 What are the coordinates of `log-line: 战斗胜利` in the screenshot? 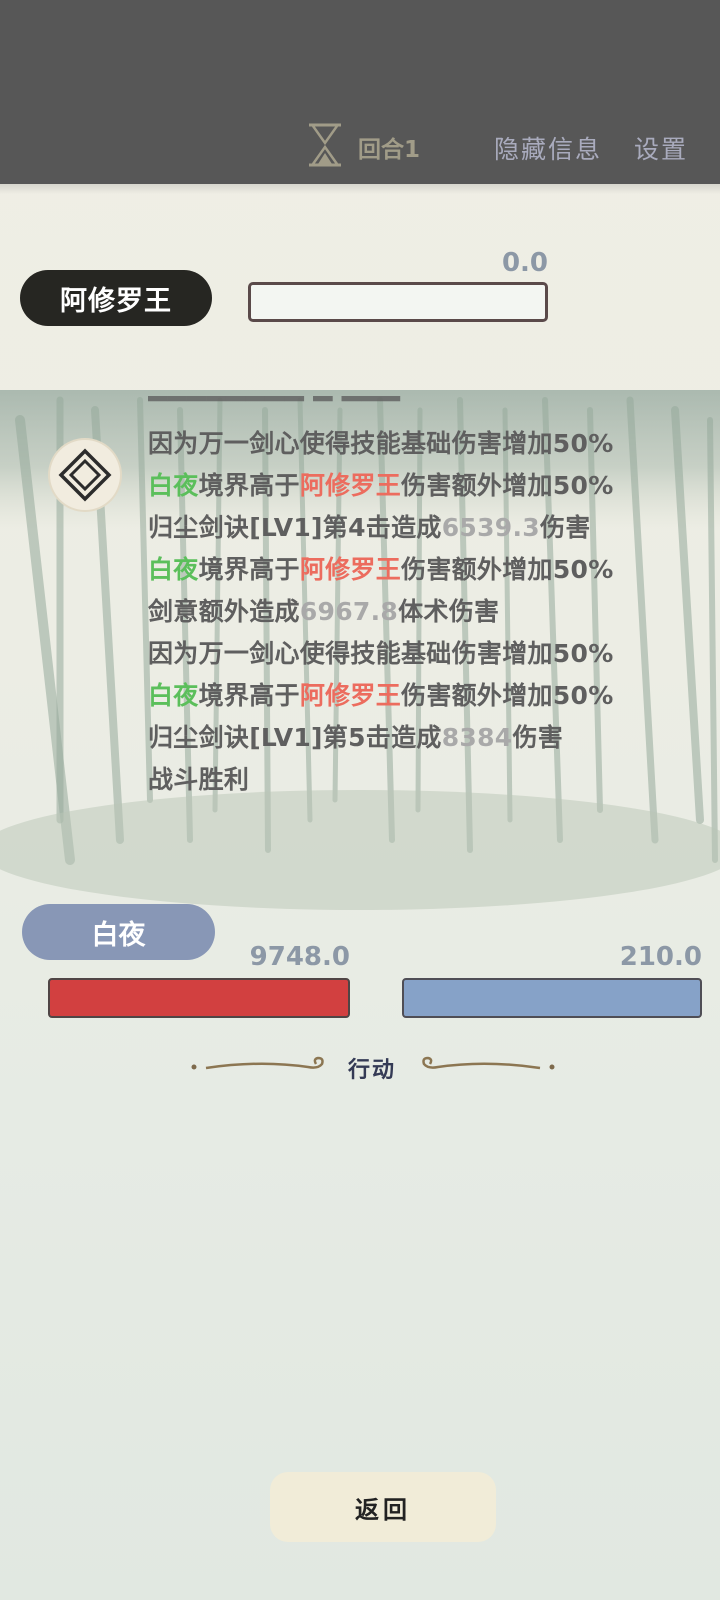 It's located at (198, 781).